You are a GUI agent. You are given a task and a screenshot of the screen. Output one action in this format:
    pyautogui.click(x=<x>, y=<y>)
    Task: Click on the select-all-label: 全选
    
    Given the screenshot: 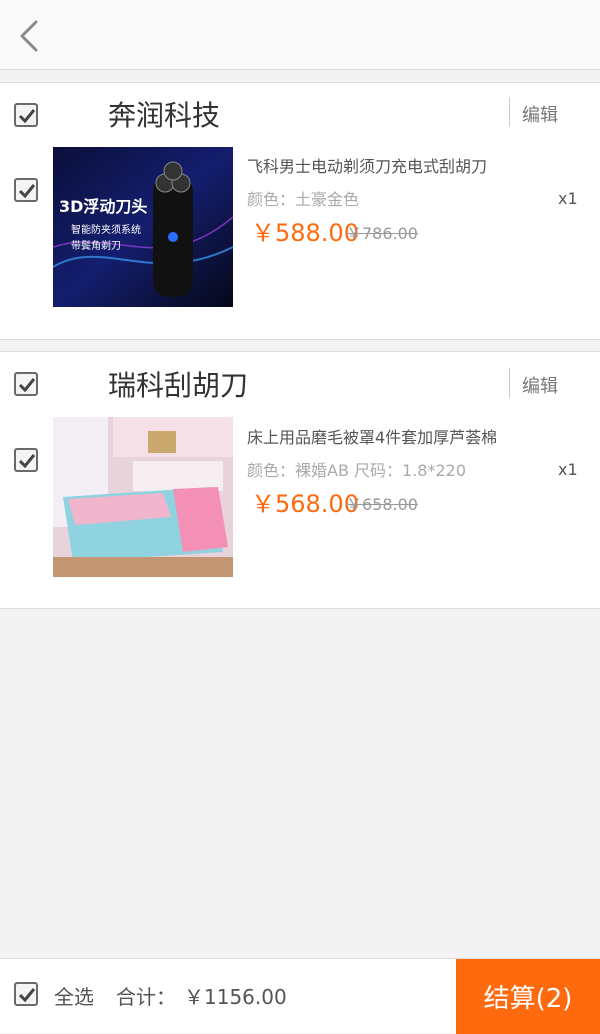 What is the action you would take?
    pyautogui.click(x=74, y=995)
    